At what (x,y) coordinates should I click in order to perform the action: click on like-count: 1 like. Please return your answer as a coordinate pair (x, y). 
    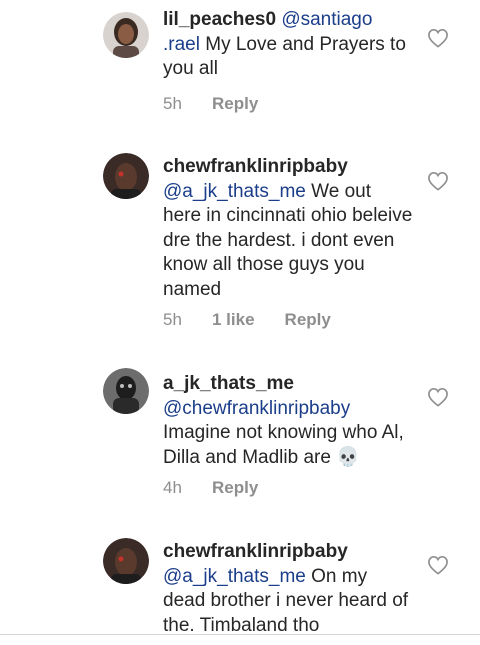
    Looking at the image, I should click on (233, 320).